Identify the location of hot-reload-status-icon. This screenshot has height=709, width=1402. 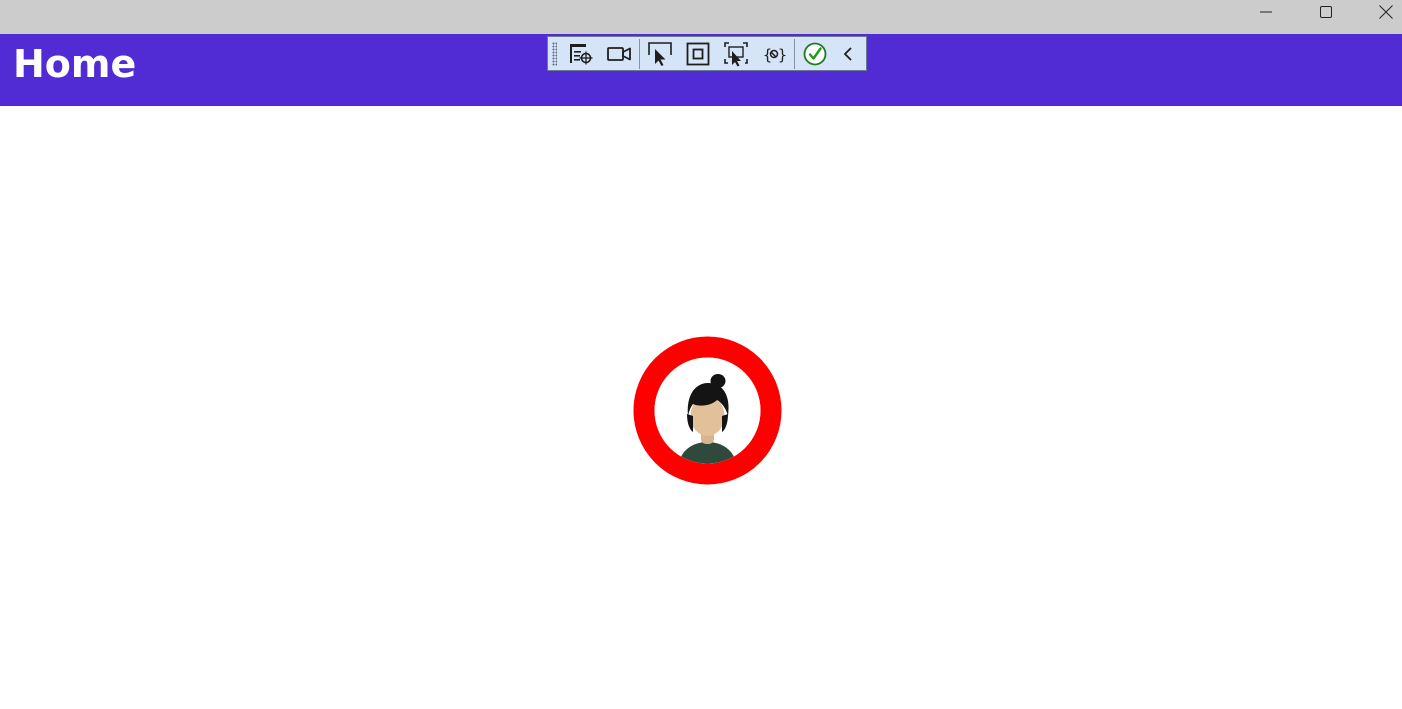
(815, 53).